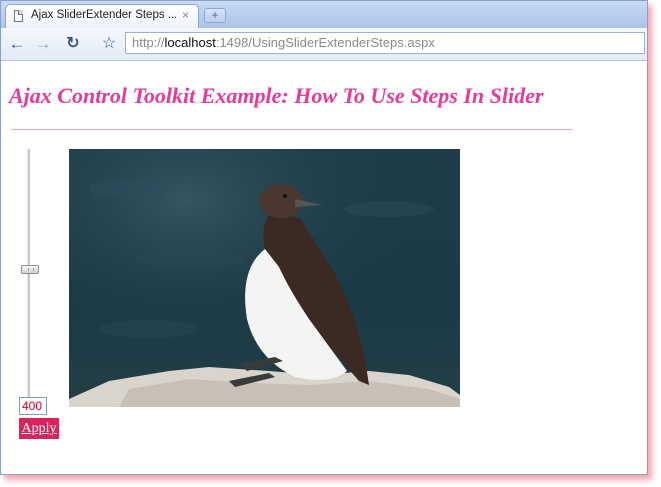 The height and width of the screenshot is (487, 661). What do you see at coordinates (185, 15) in the screenshot?
I see `close-icon: ×` at bounding box center [185, 15].